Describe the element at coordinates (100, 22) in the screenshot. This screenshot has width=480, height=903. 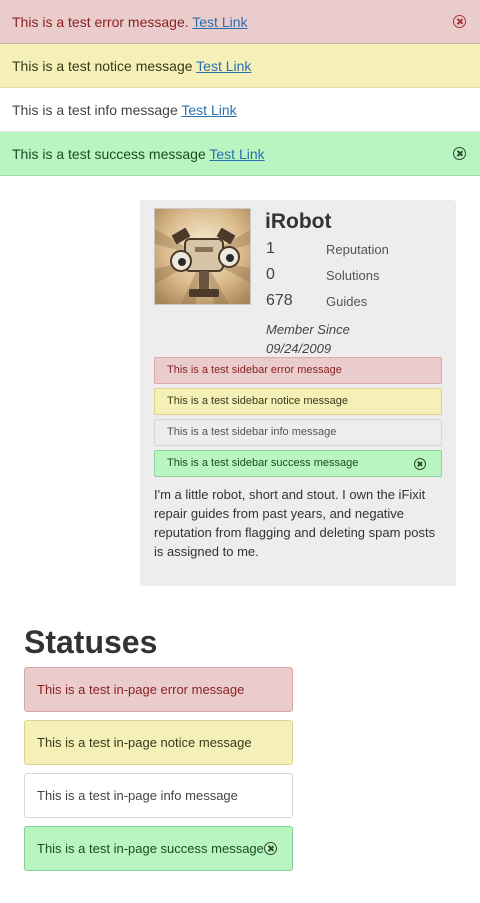
I see `error-banner-text: This is a test error message.` at that location.